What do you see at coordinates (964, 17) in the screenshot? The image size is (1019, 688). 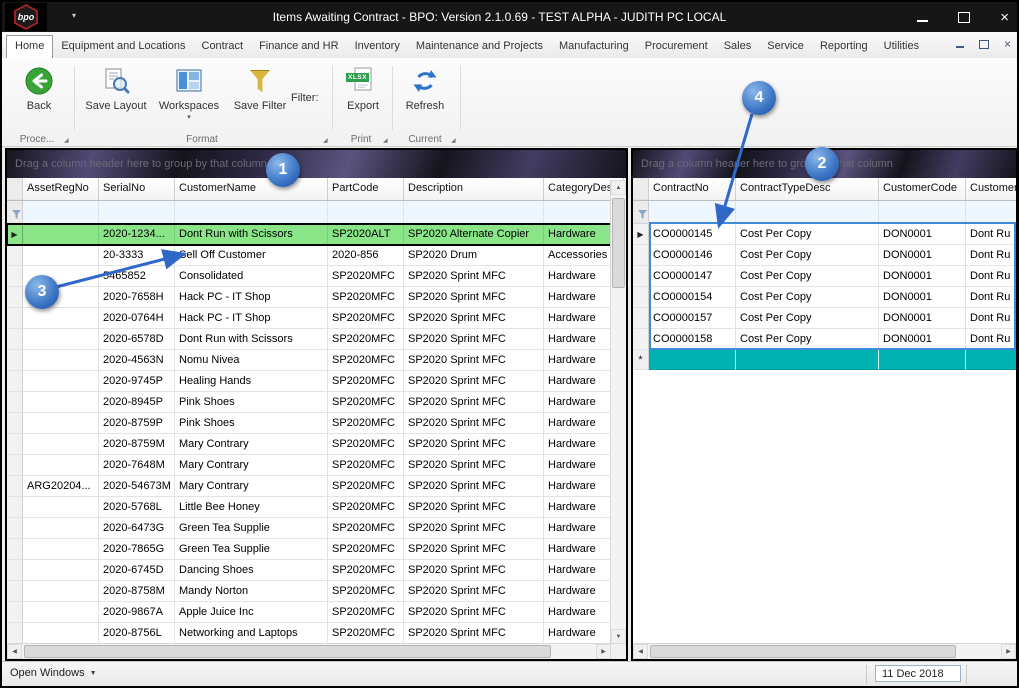 I see `maximize-button` at bounding box center [964, 17].